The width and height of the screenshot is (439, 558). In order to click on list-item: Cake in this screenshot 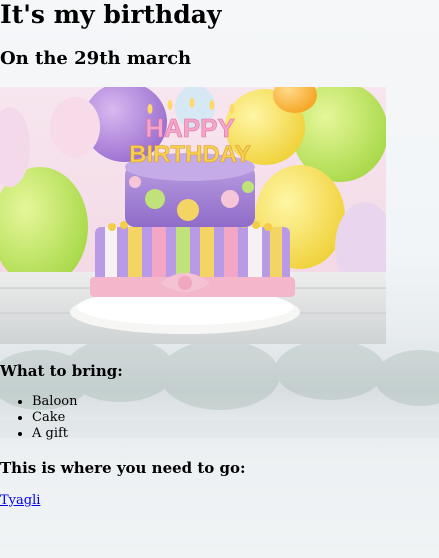, I will do `click(235, 418)`.